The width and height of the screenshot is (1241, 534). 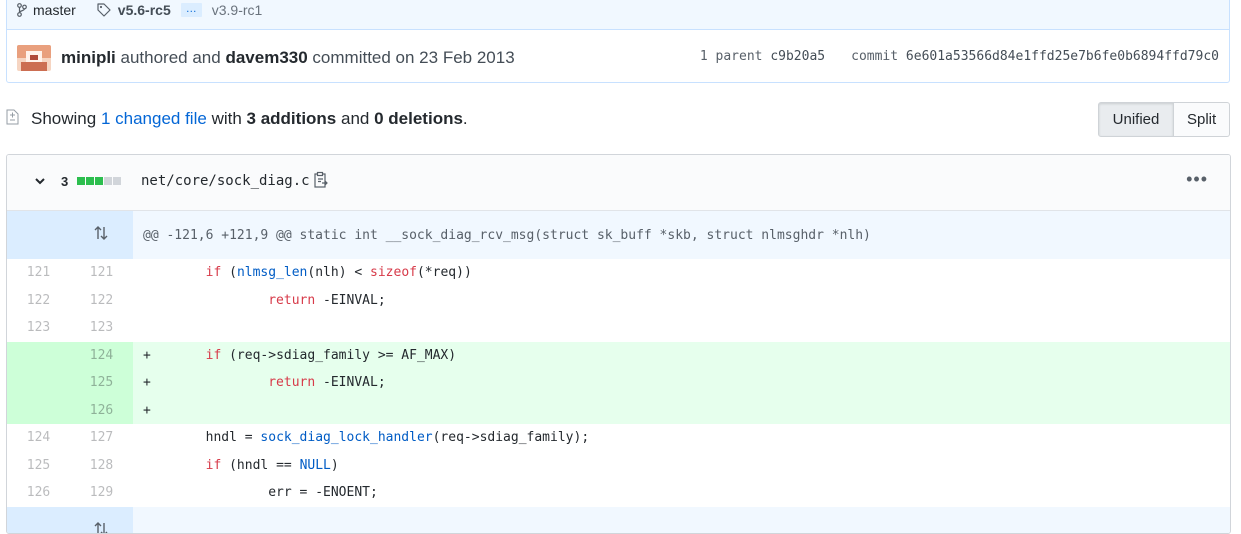 I want to click on diff-view-toggle: Unified Split, so click(x=1164, y=119).